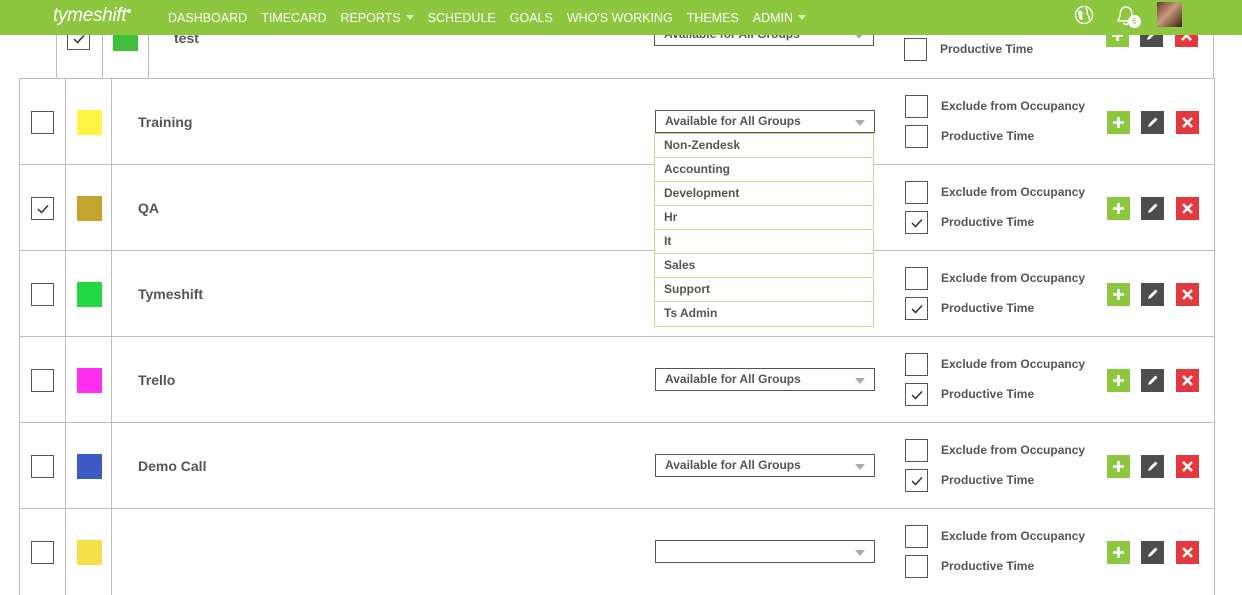  Describe the element at coordinates (764, 242) in the screenshot. I see `dropdown-option: It` at that location.